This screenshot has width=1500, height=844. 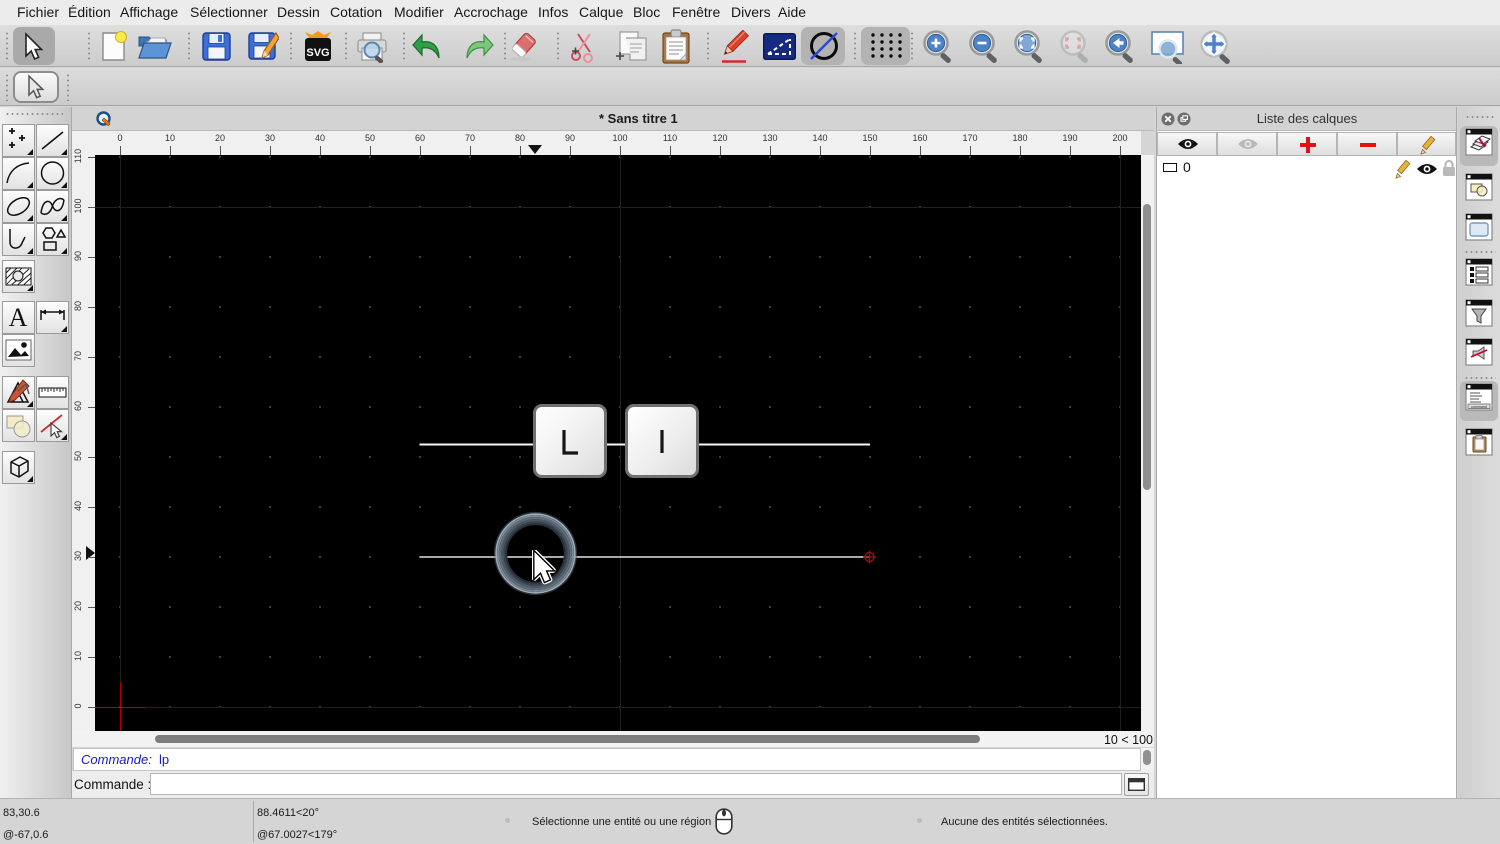 What do you see at coordinates (317, 53) in the screenshot?
I see `svg-text: SVG` at bounding box center [317, 53].